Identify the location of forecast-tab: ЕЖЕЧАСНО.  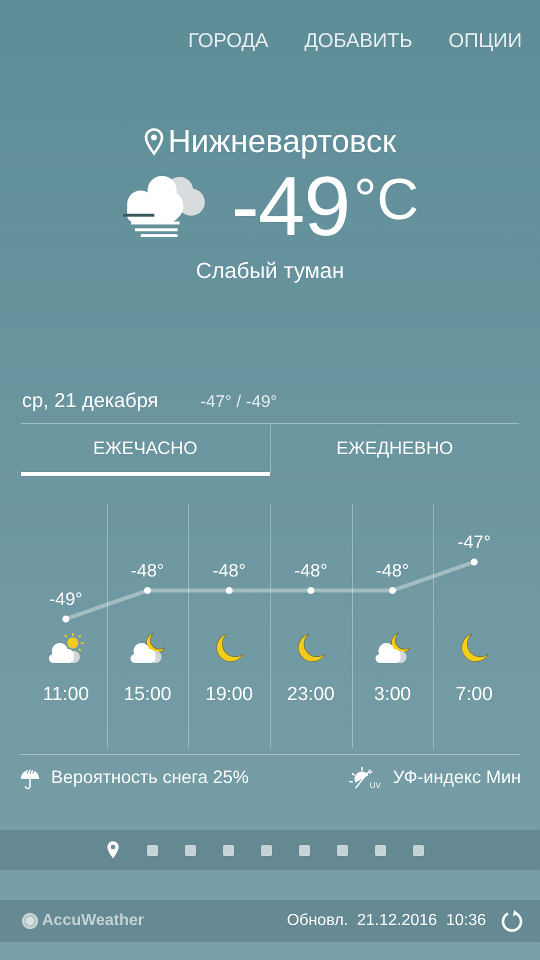
(145, 450).